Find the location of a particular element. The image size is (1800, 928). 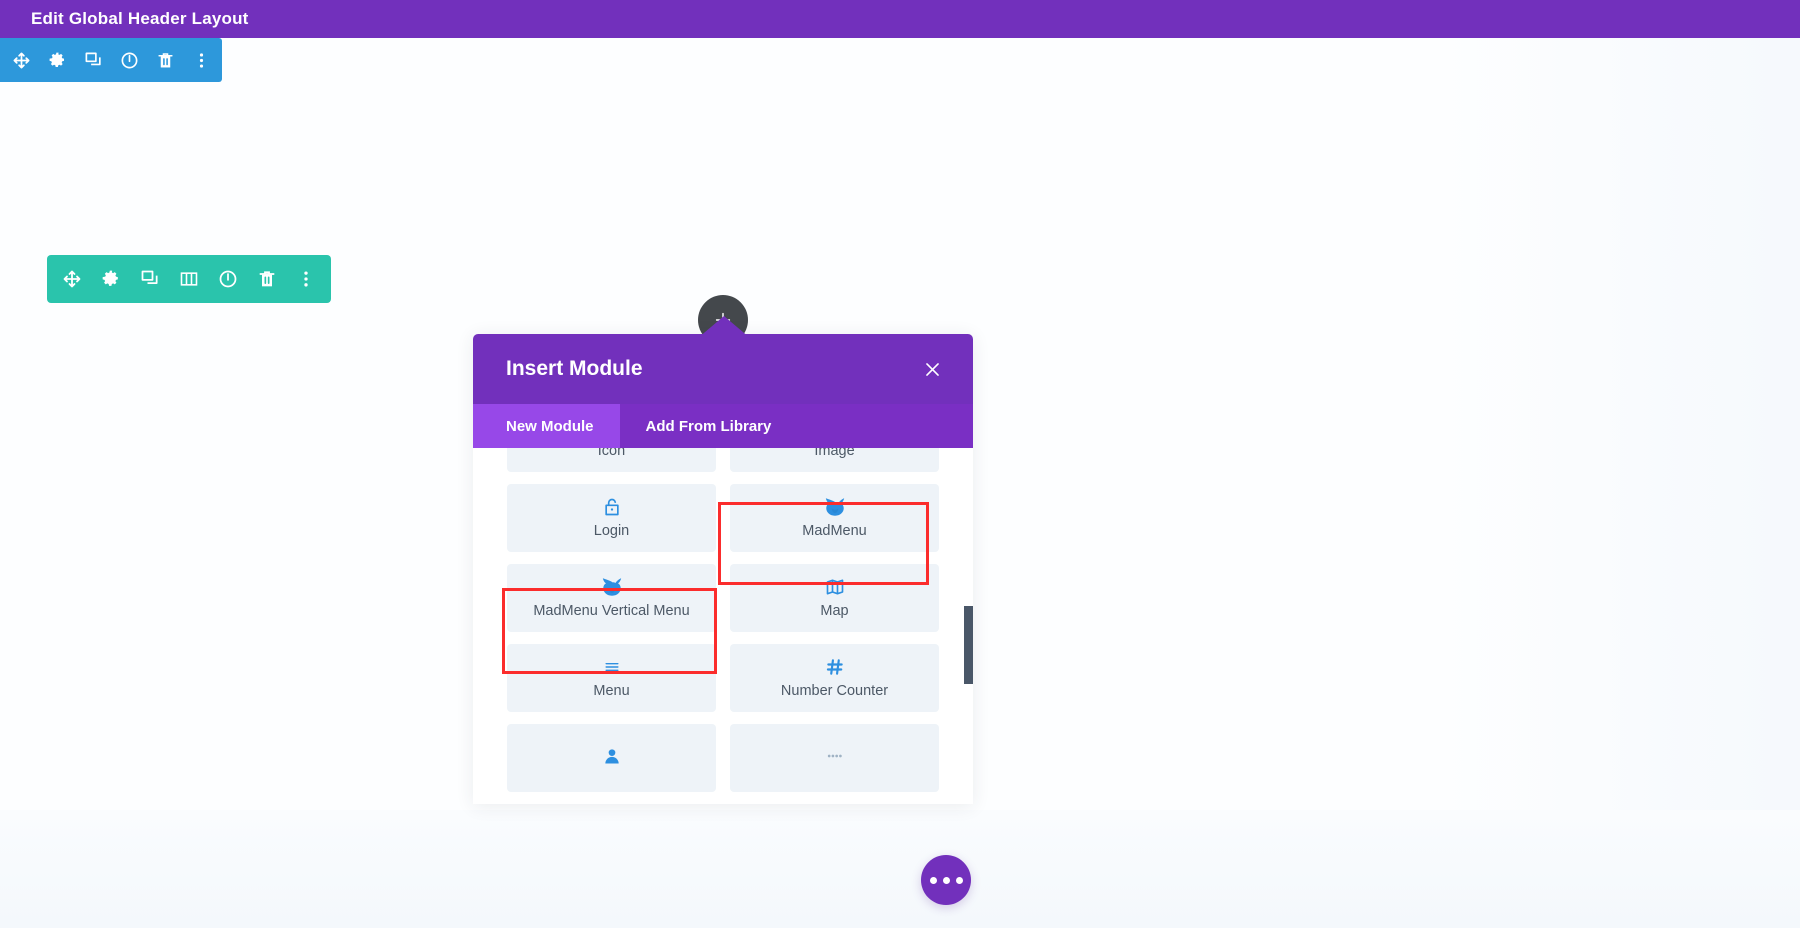

modal-scrollbar-track is located at coordinates (968, 626).